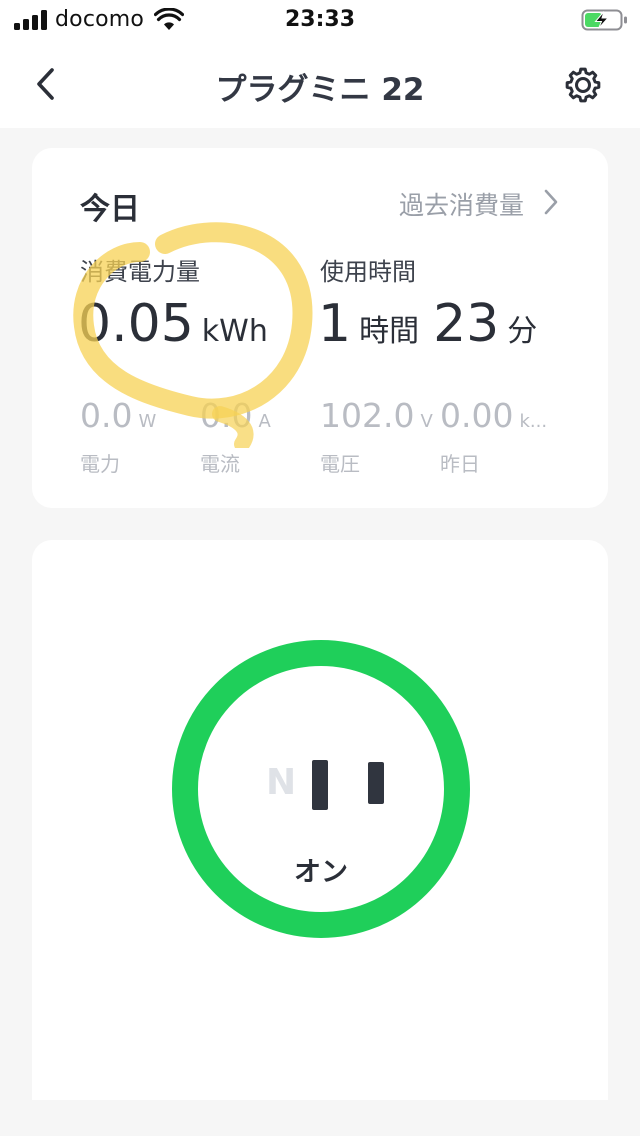 The height and width of the screenshot is (1136, 640). I want to click on current-metric: 0.0 A, so click(235, 415).